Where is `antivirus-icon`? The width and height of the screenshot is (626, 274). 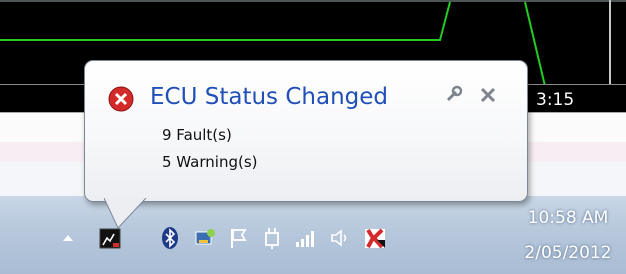 antivirus-icon is located at coordinates (375, 238).